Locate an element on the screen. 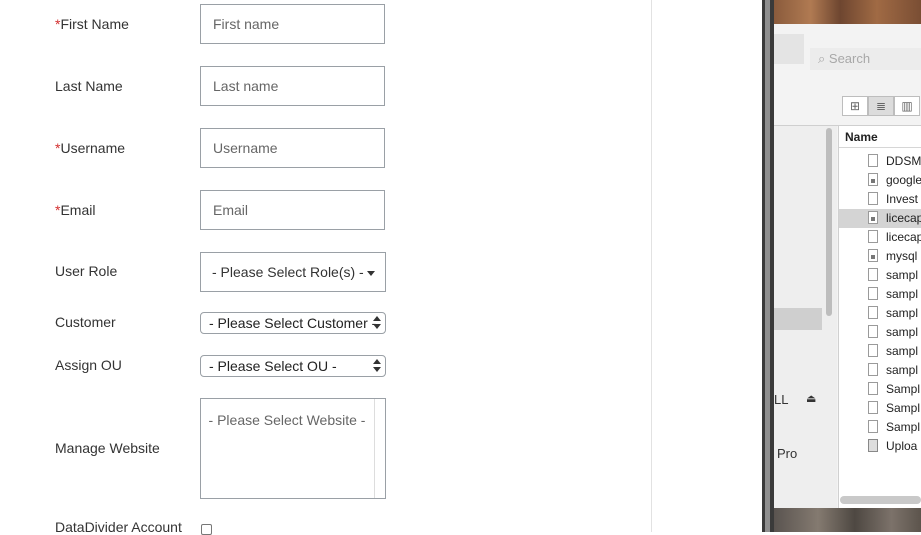 Image resolution: width=921 pixels, height=535 pixels. datadivider-checkbox is located at coordinates (206, 529).